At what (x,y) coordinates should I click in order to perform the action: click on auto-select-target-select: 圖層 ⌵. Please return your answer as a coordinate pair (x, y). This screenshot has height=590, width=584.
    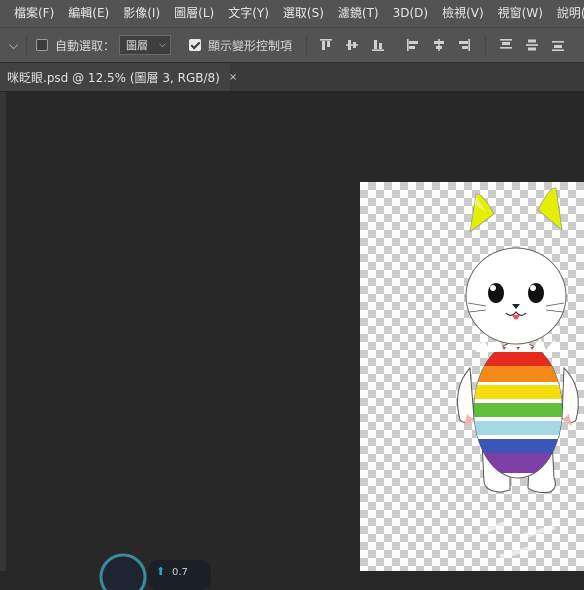
    Looking at the image, I should click on (145, 45).